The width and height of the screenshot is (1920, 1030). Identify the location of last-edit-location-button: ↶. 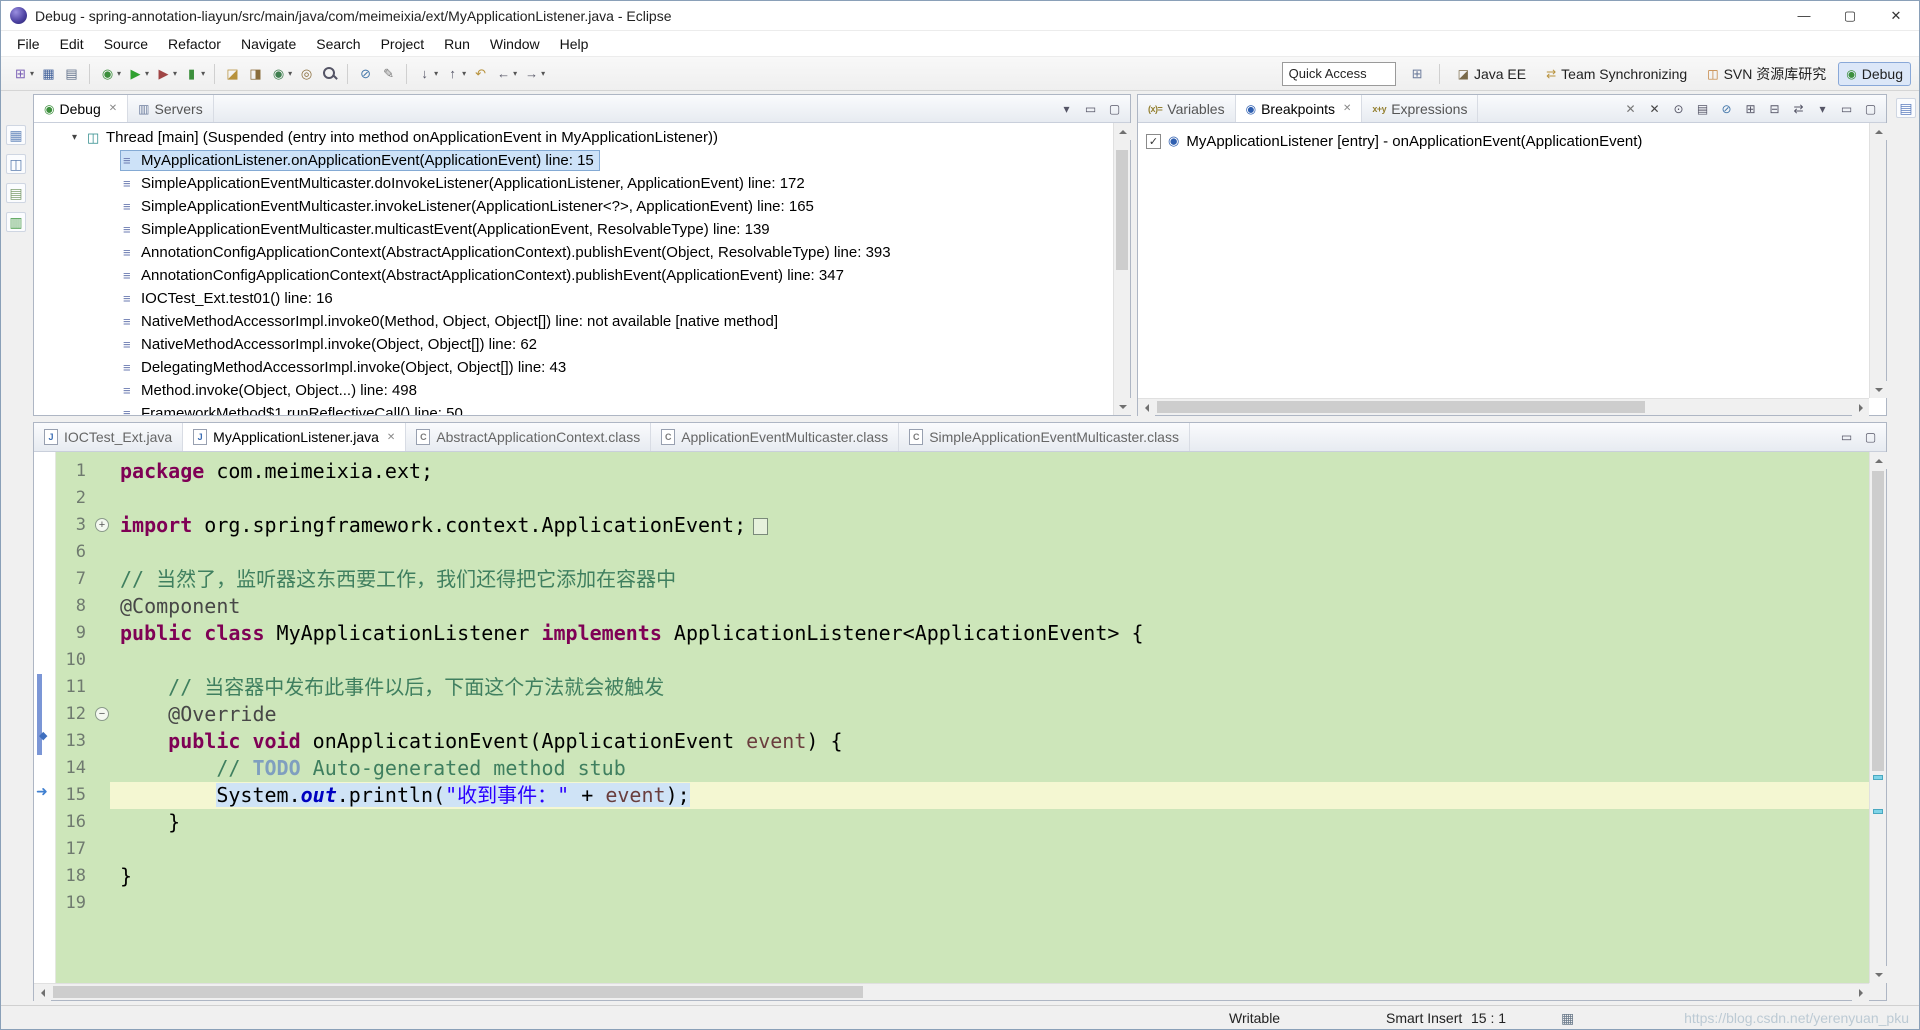
(480, 74).